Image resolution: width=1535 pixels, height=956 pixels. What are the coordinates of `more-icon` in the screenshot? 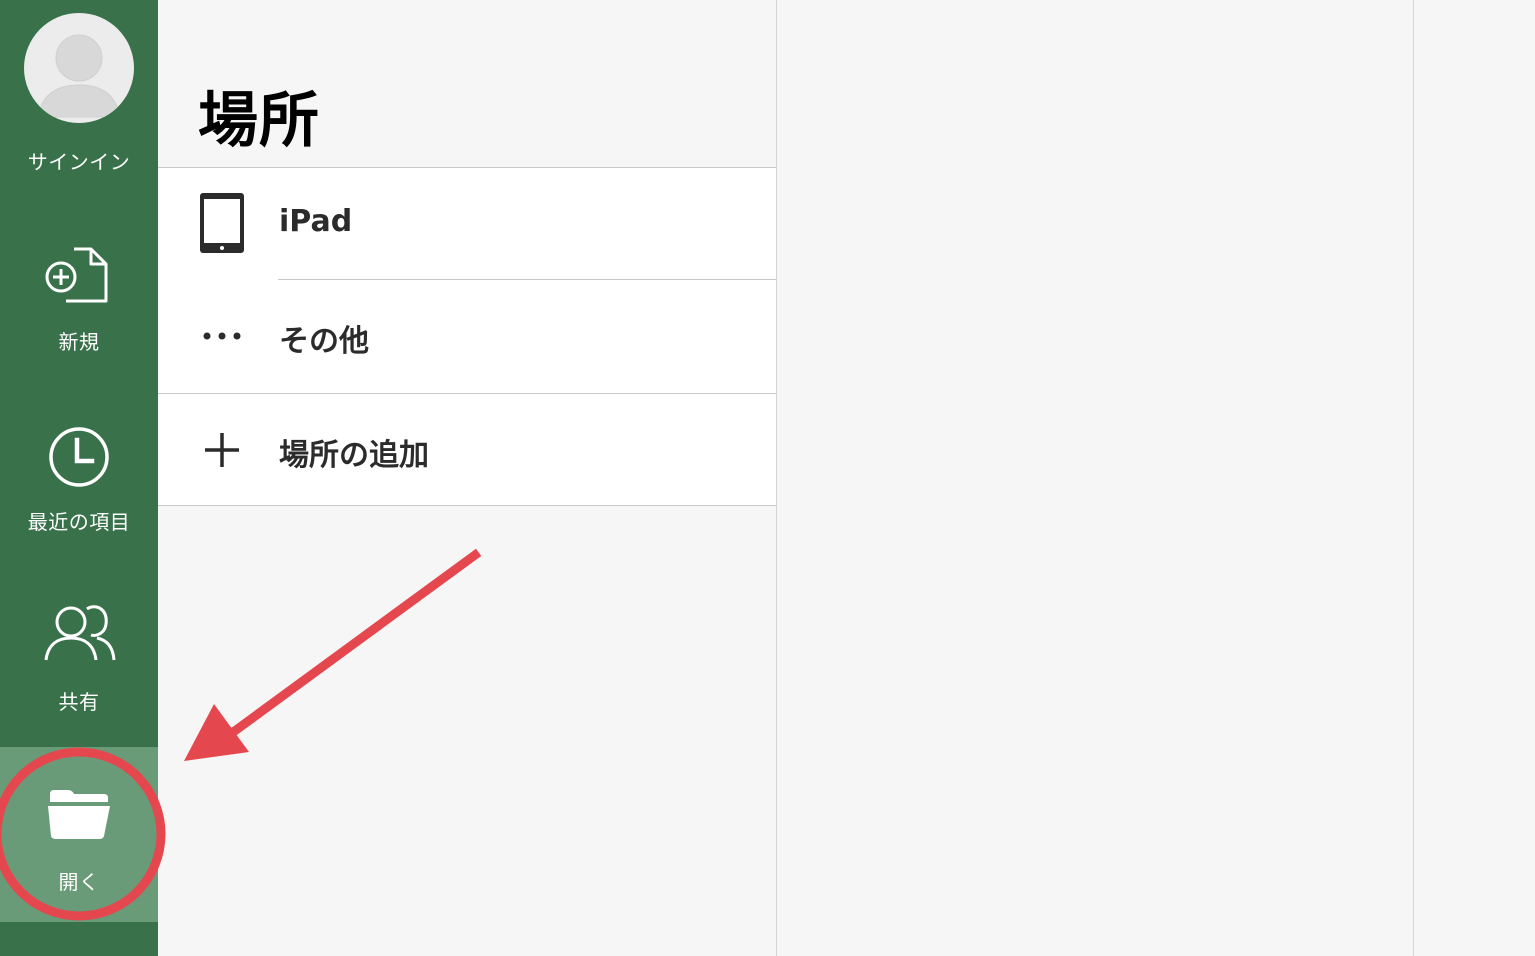 It's located at (222, 336).